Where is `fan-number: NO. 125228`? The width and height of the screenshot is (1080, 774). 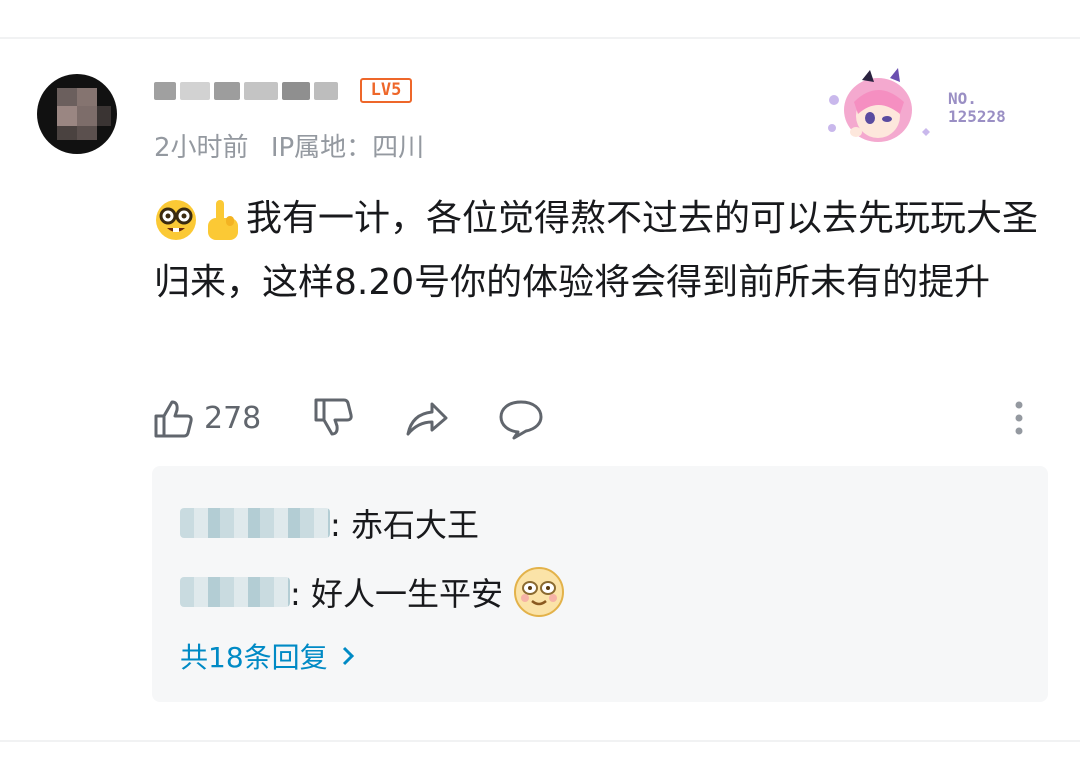
fan-number: NO. 125228 is located at coordinates (977, 108).